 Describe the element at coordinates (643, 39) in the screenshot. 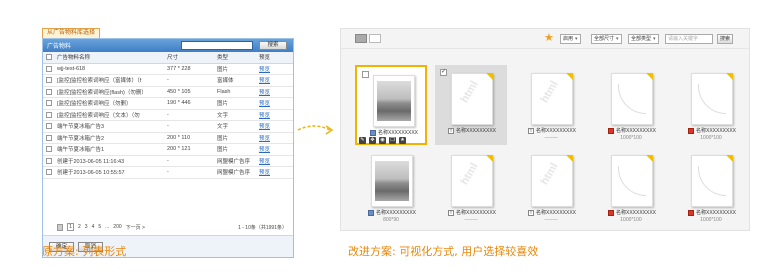

I see `type-select: 全部类型` at that location.